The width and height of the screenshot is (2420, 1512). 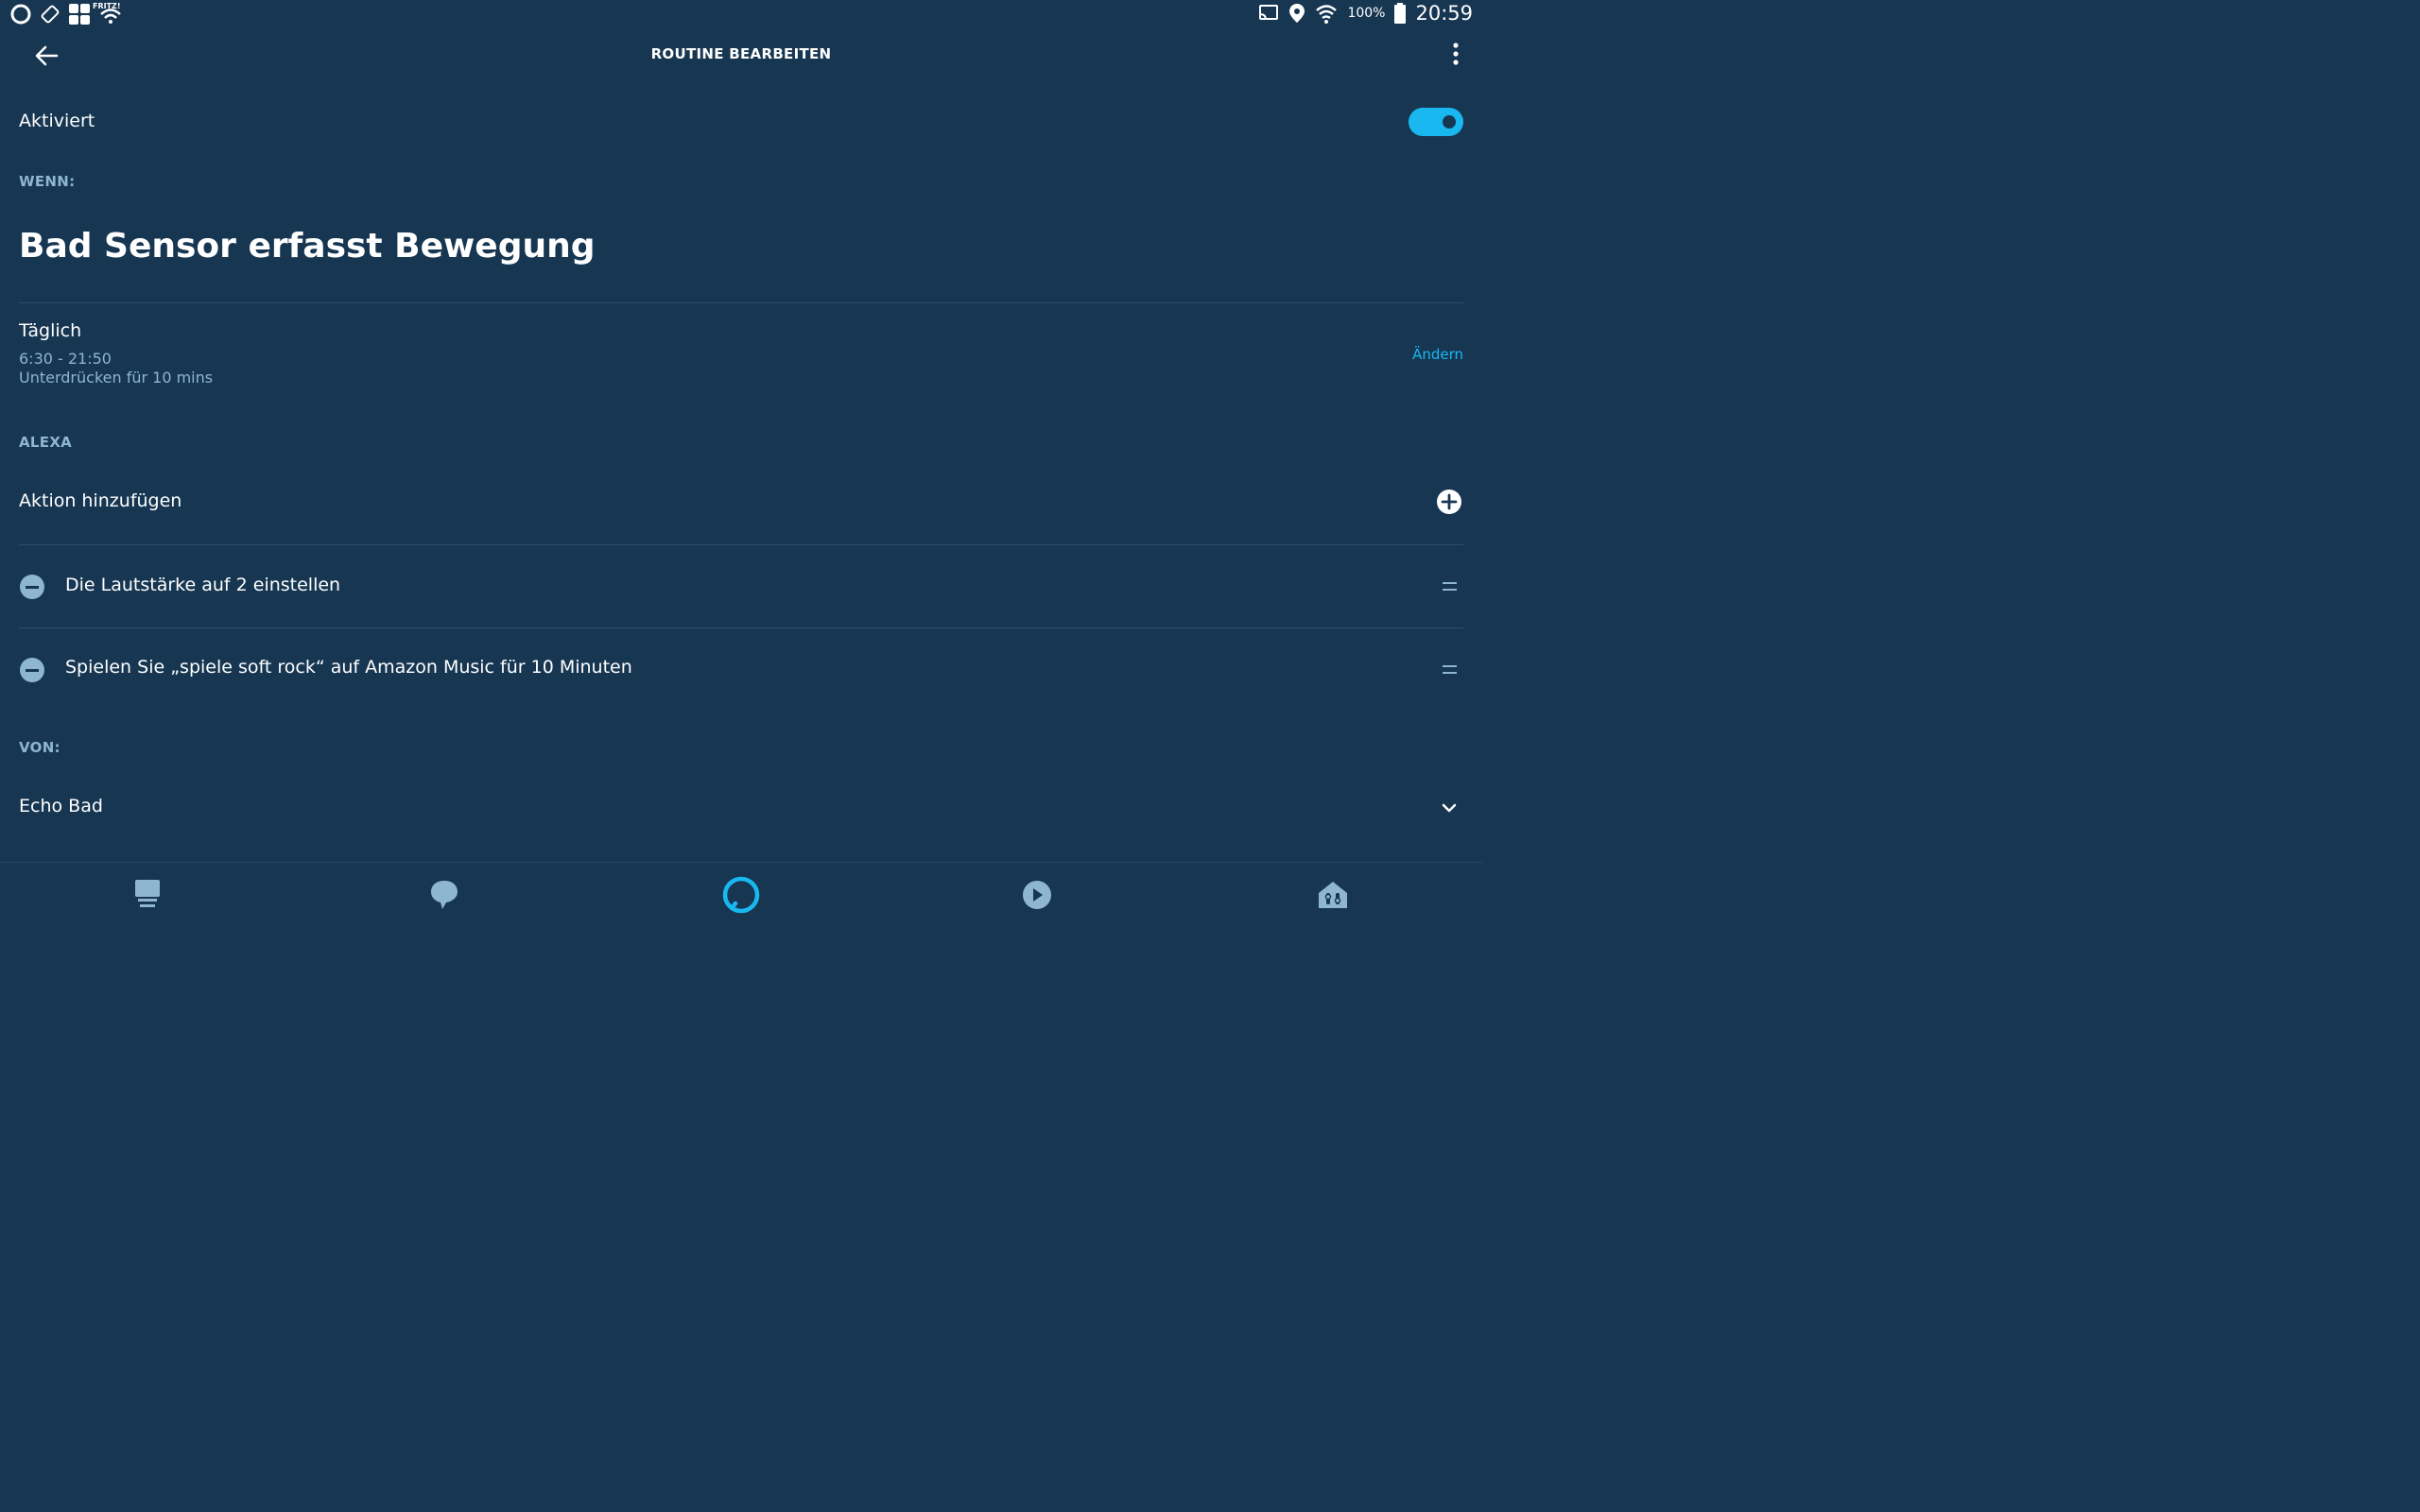 I want to click on alexa-icon, so click(x=741, y=895).